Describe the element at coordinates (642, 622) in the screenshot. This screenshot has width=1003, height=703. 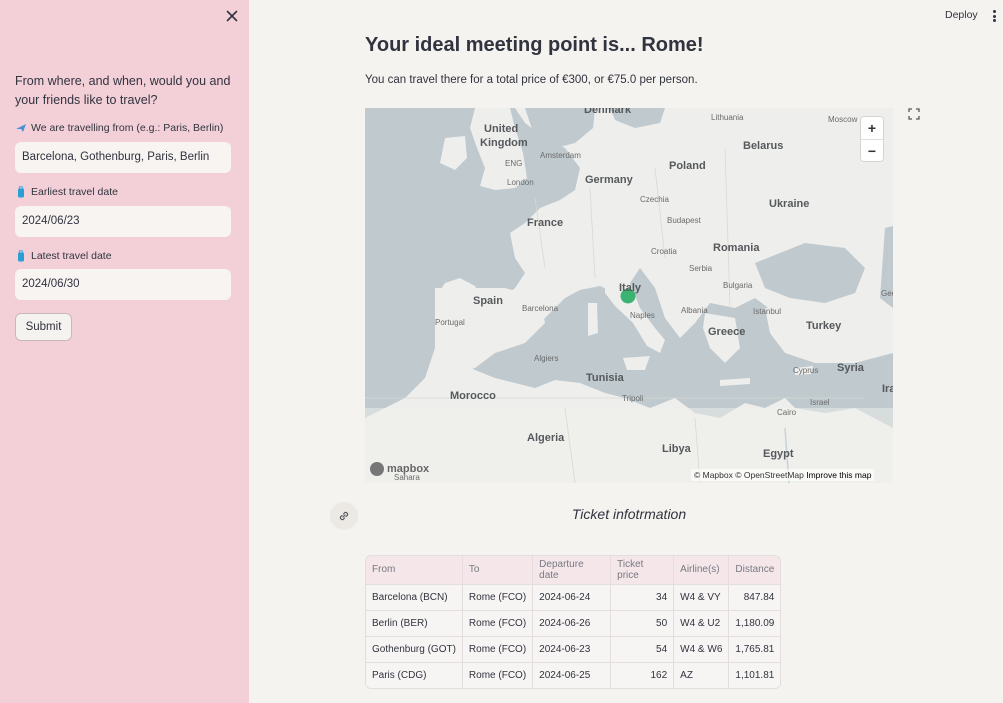
I see `cell-price: 50` at that location.